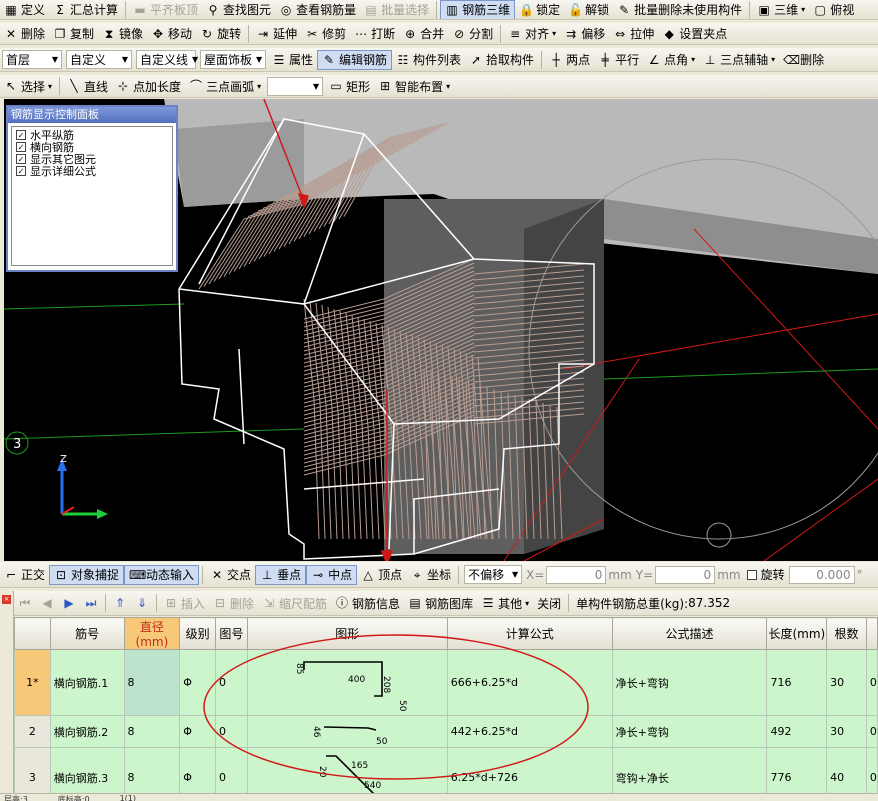 The width and height of the screenshot is (878, 801). Describe the element at coordinates (396, 9) in the screenshot. I see `toolbar-button-batch-select-5: ▤ 批量选择` at that location.